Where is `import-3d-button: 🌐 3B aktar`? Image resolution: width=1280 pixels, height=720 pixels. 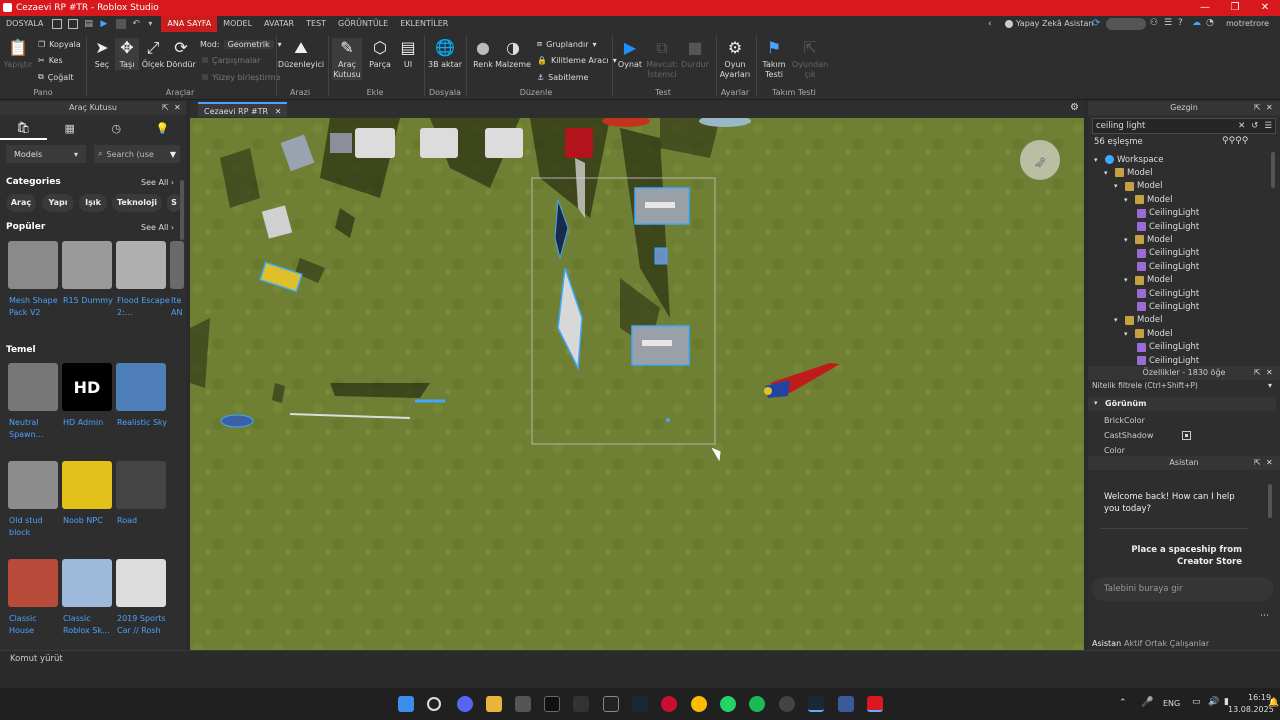
import-3d-button: 🌐 3B aktar is located at coordinates (445, 54).